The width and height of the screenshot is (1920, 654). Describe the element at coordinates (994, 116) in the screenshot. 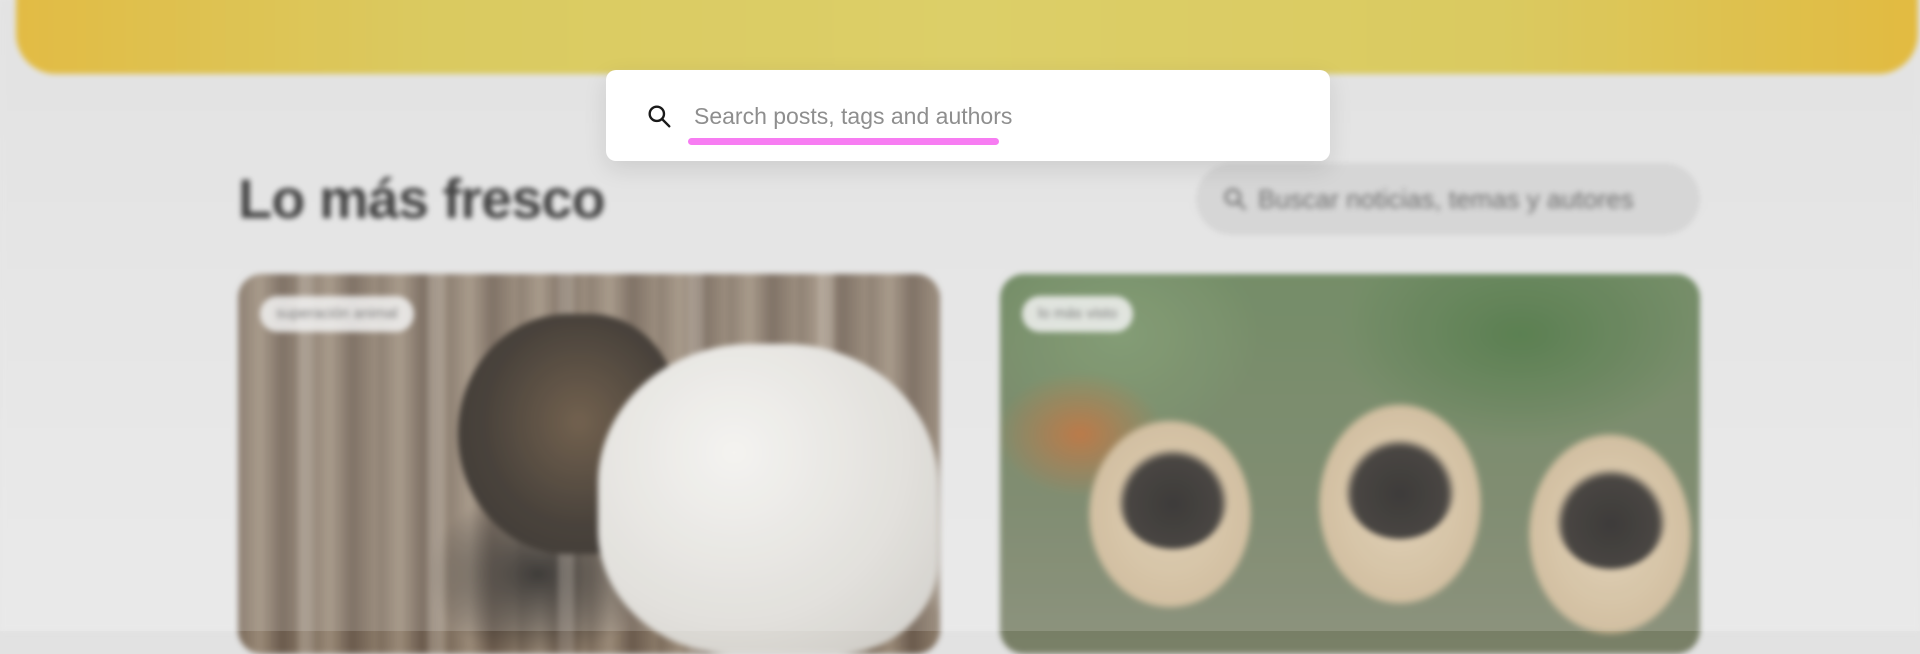

I see `search-input` at that location.